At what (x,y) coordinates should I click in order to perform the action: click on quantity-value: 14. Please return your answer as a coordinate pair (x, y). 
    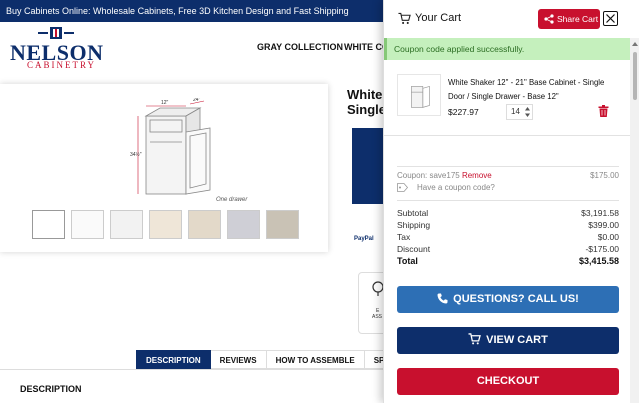
    Looking at the image, I should click on (515, 111).